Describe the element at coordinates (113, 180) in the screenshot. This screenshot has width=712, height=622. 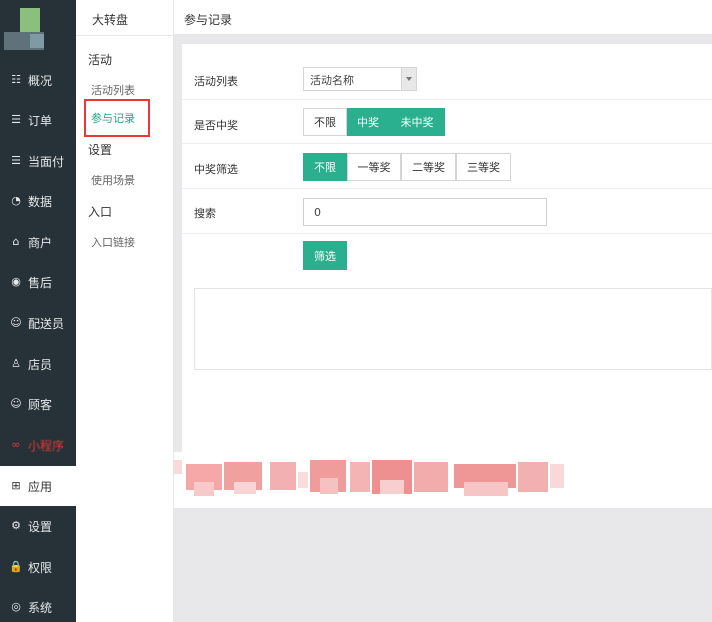
I see `subnav-item-usage-scenario: 使用场景` at that location.